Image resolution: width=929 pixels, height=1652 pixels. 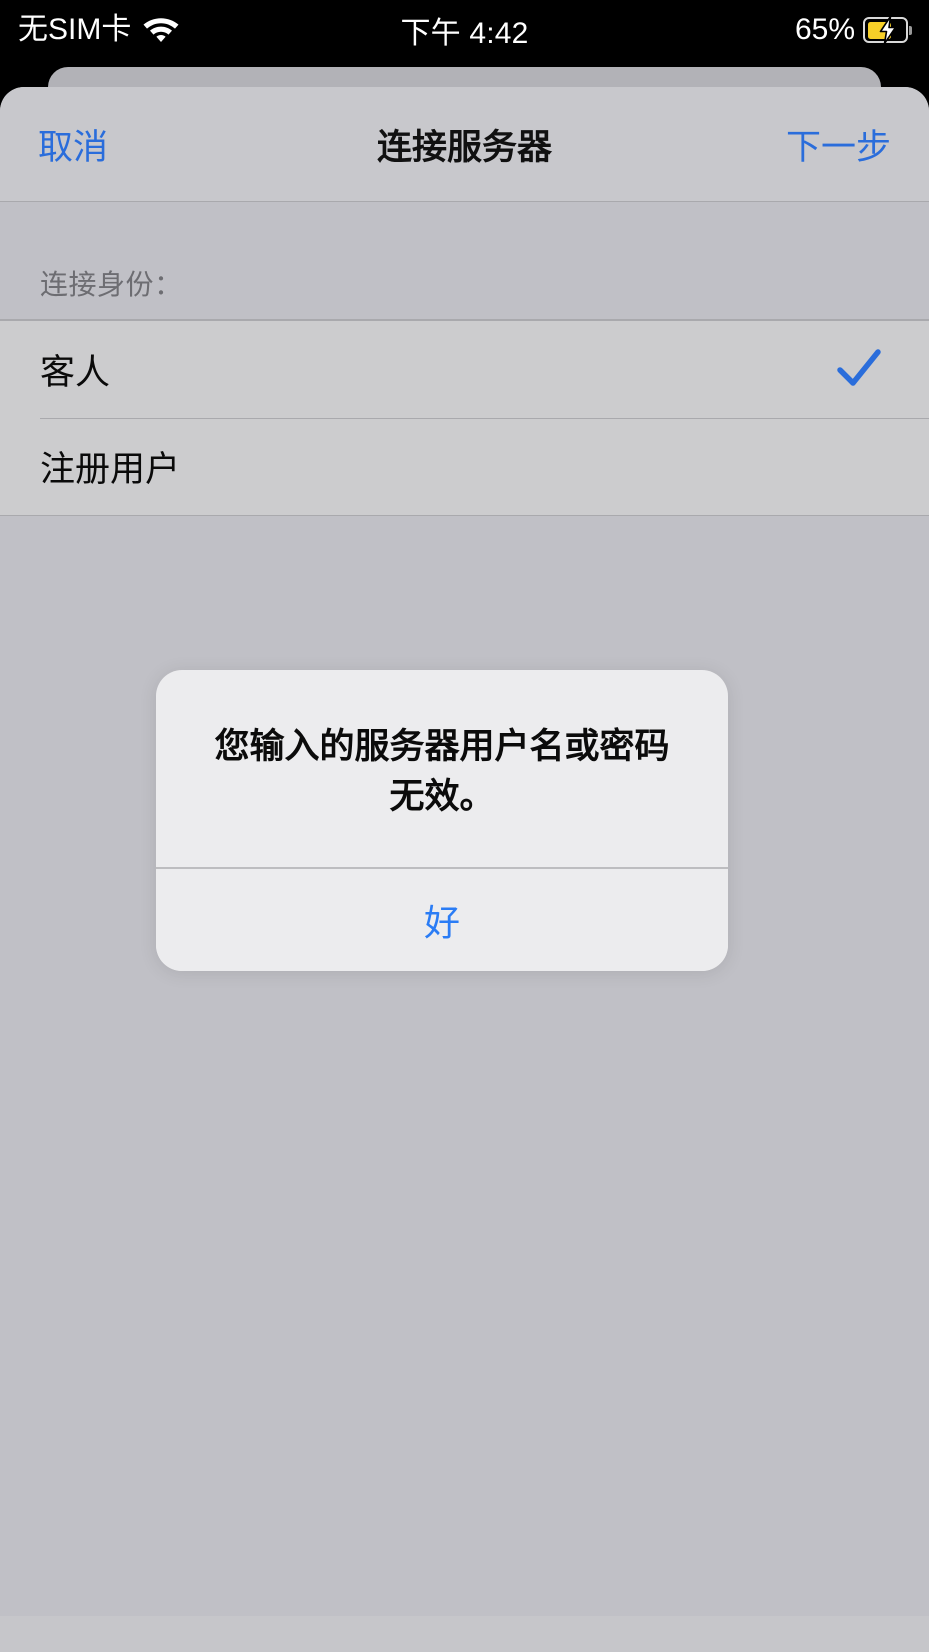 I want to click on status-bar-right: 65%, so click(x=853, y=30).